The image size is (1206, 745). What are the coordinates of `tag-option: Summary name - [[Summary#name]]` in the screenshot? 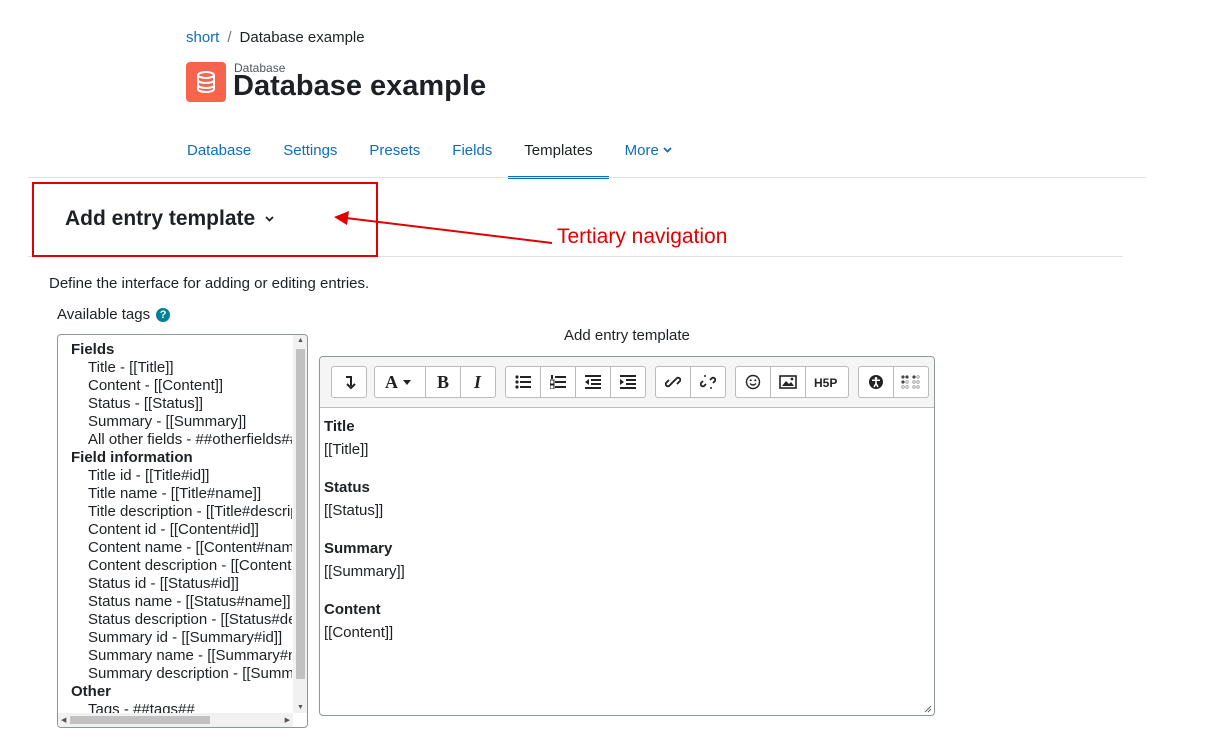 It's located at (175, 656).